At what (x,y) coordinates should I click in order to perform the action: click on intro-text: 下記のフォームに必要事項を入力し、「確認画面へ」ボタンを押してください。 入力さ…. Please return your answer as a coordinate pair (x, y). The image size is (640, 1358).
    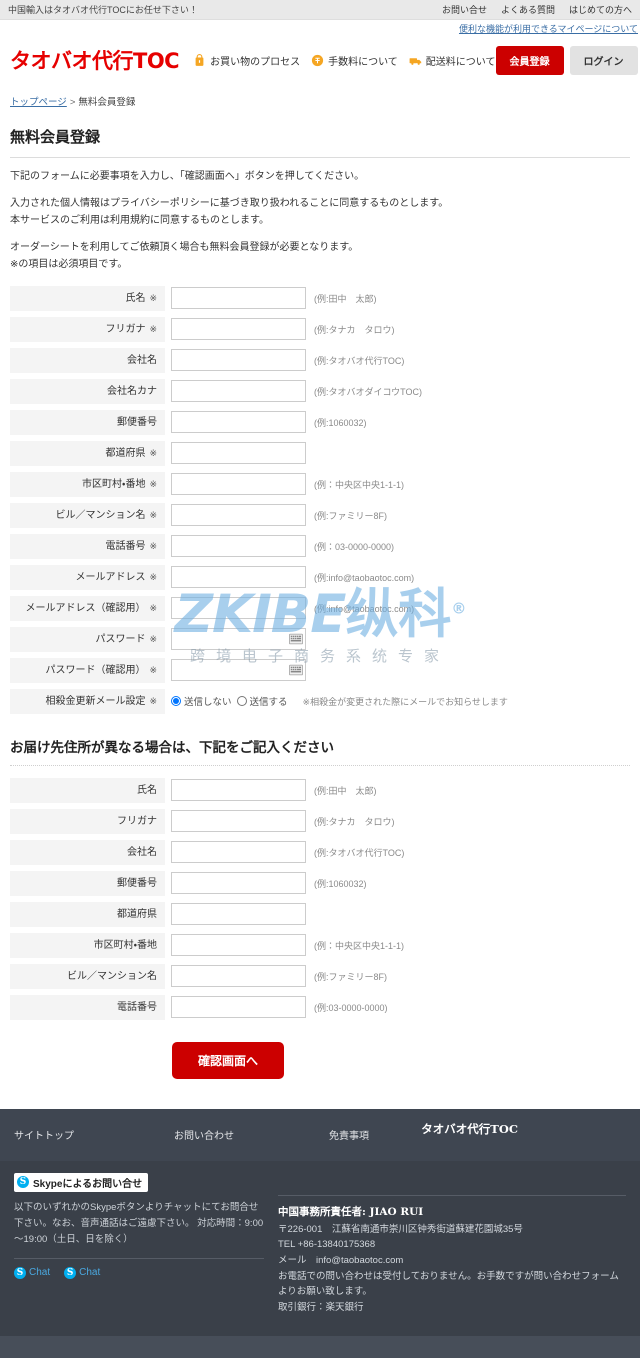
    Looking at the image, I should click on (320, 221).